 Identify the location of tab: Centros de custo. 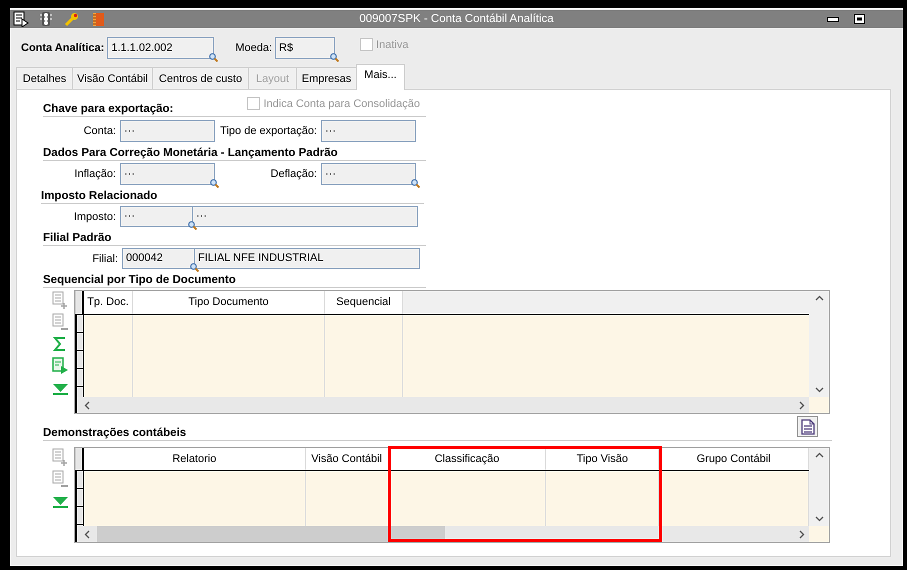
(200, 78).